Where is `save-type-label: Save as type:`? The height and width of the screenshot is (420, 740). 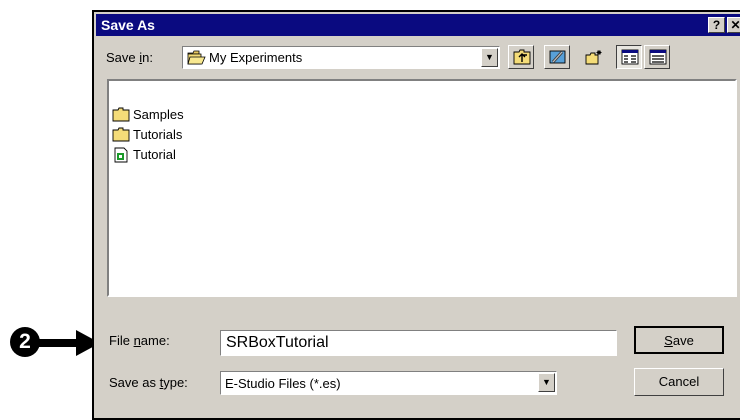 save-type-label: Save as type: is located at coordinates (148, 382).